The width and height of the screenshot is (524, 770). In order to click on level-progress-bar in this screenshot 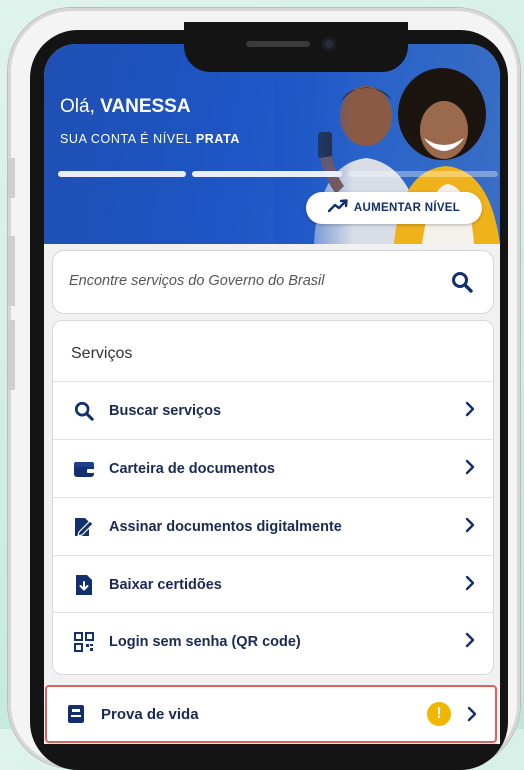, I will do `click(278, 174)`.